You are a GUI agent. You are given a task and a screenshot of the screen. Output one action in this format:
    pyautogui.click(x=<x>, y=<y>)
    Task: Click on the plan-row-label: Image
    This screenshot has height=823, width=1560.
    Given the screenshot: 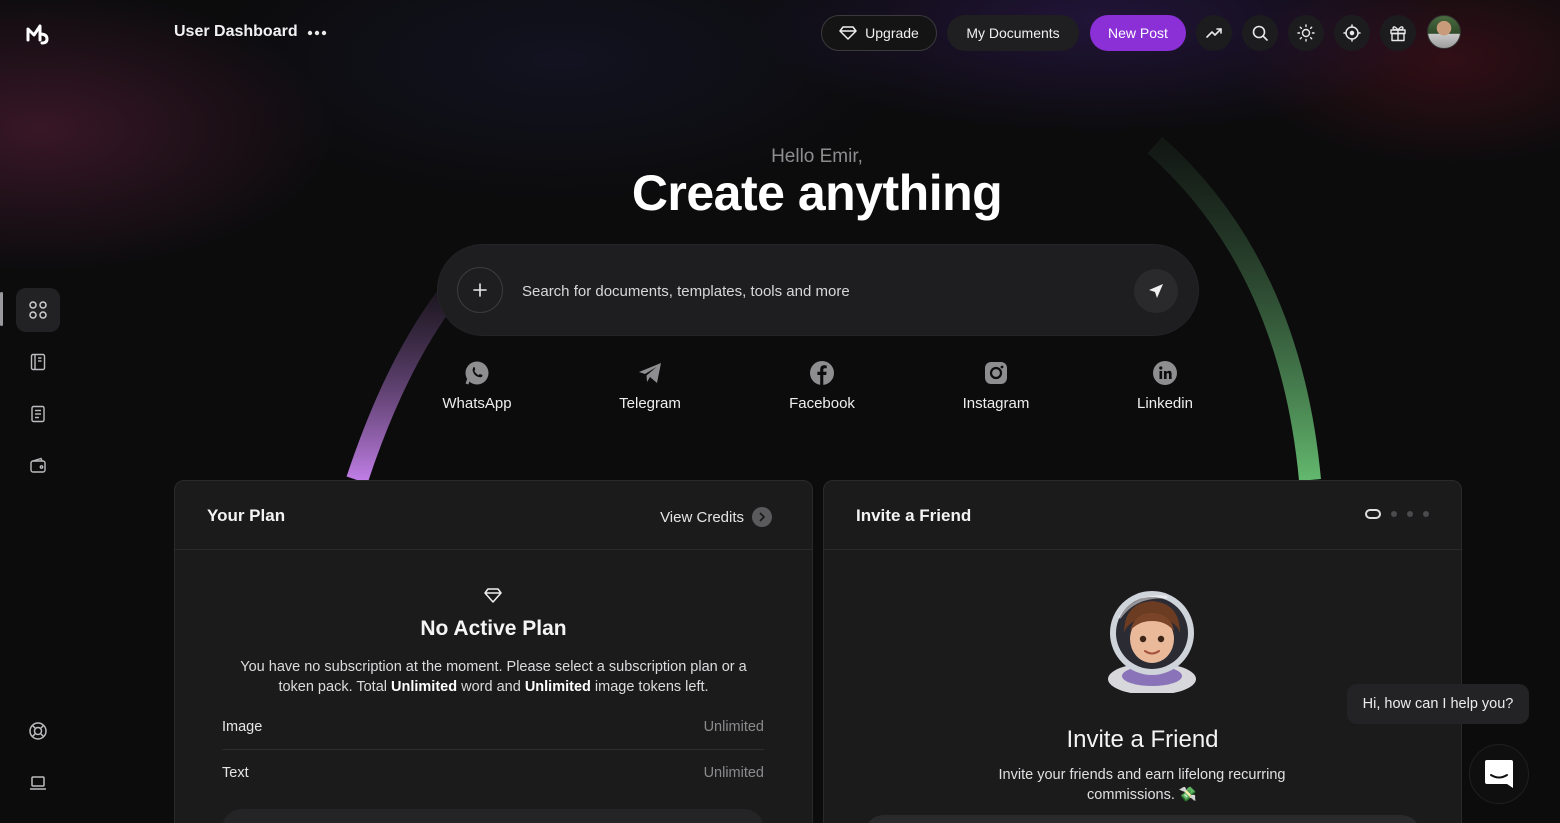 What is the action you would take?
    pyautogui.click(x=242, y=727)
    